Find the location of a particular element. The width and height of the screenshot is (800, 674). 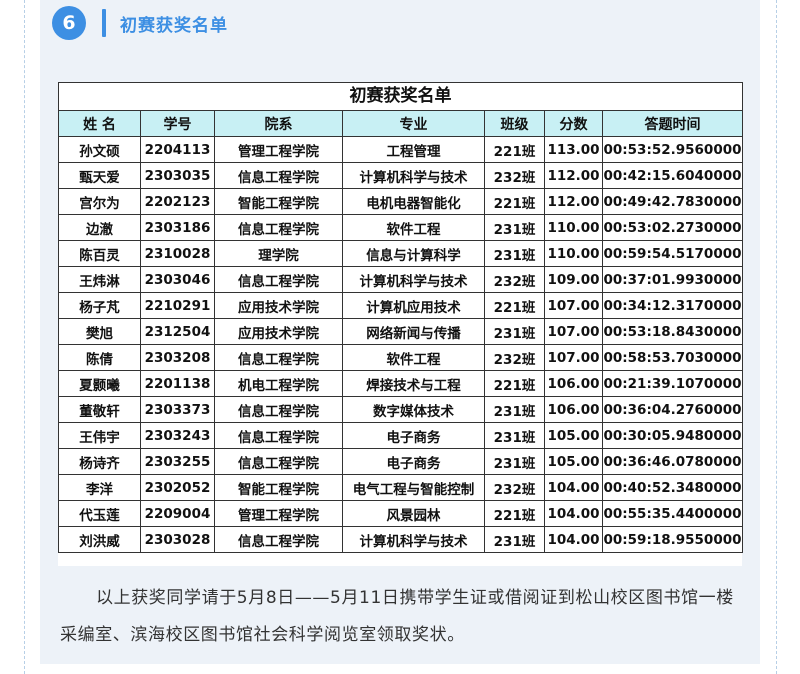

cell-col-score: 110.00 is located at coordinates (573, 253).